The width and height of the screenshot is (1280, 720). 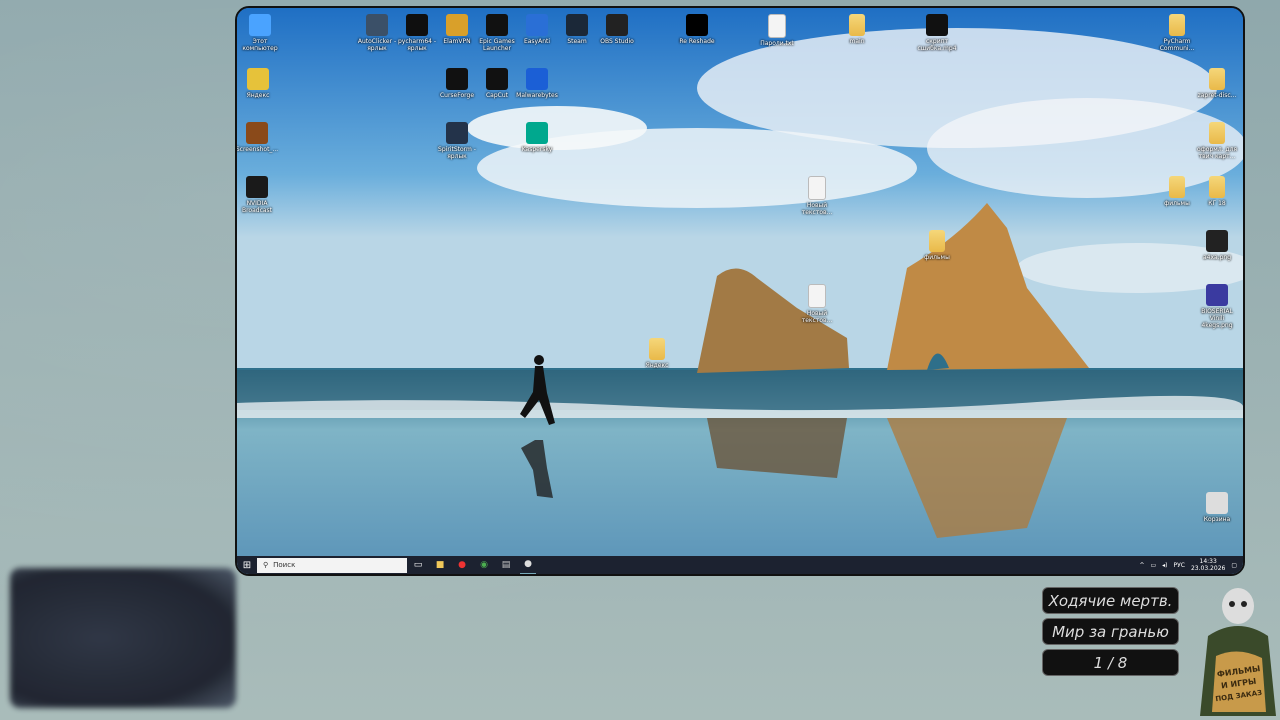 I want to click on webcam-feed-blurred, so click(x=123, y=638).